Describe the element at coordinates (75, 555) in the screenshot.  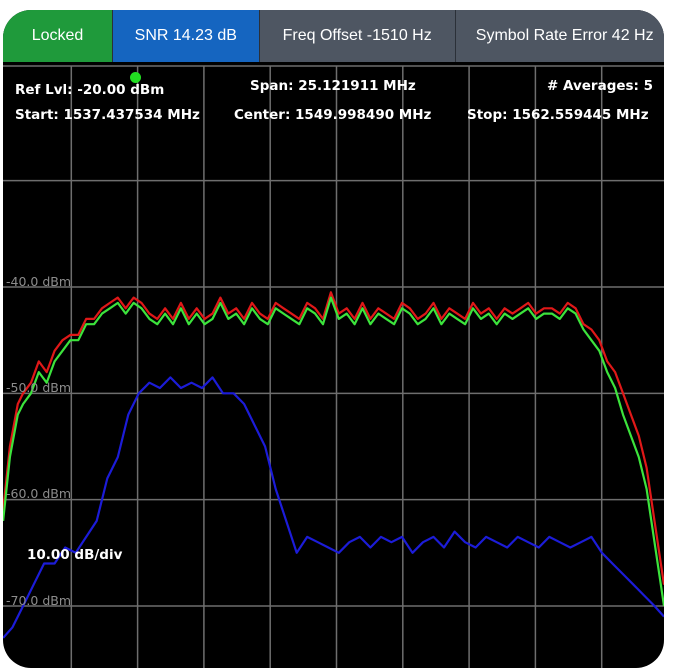
I see `scale-readout: 10.00 dB/div` at that location.